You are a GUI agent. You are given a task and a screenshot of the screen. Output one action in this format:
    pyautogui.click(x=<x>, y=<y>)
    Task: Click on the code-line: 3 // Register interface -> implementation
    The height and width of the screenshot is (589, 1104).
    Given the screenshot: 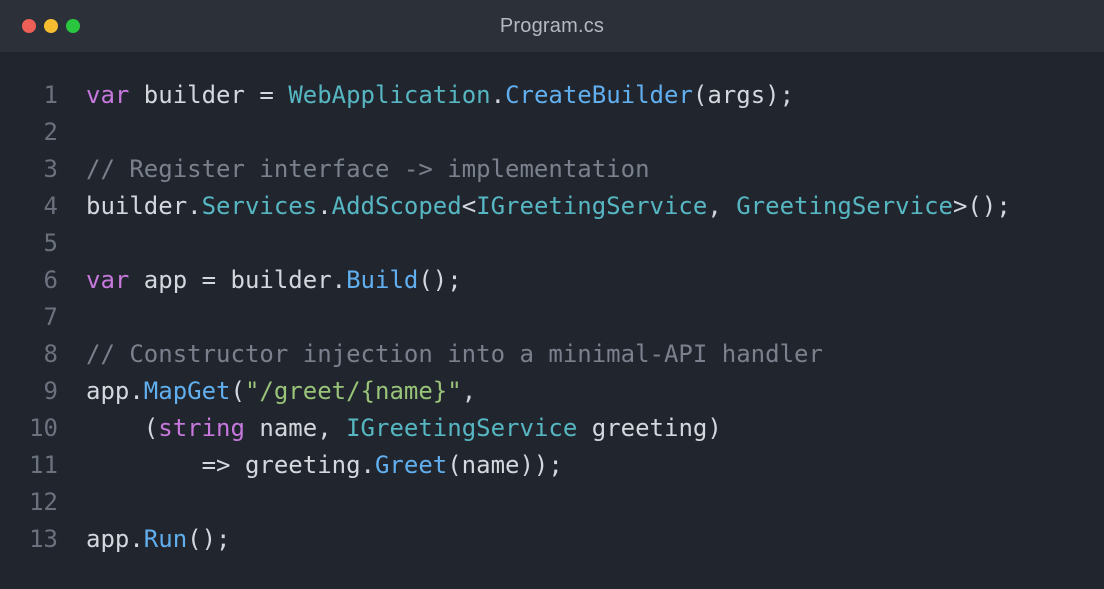 What is the action you would take?
    pyautogui.click(x=552, y=169)
    